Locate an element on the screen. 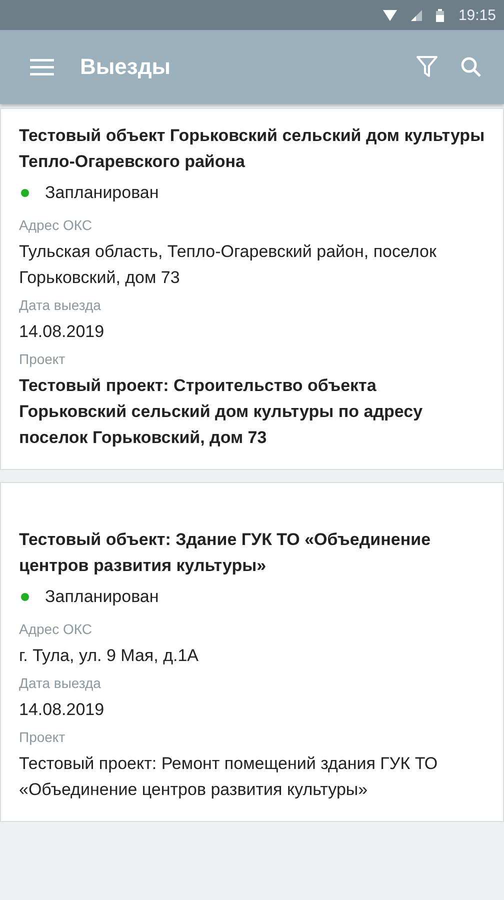 This screenshot has height=900, width=504. wifi-icon is located at coordinates (390, 15).